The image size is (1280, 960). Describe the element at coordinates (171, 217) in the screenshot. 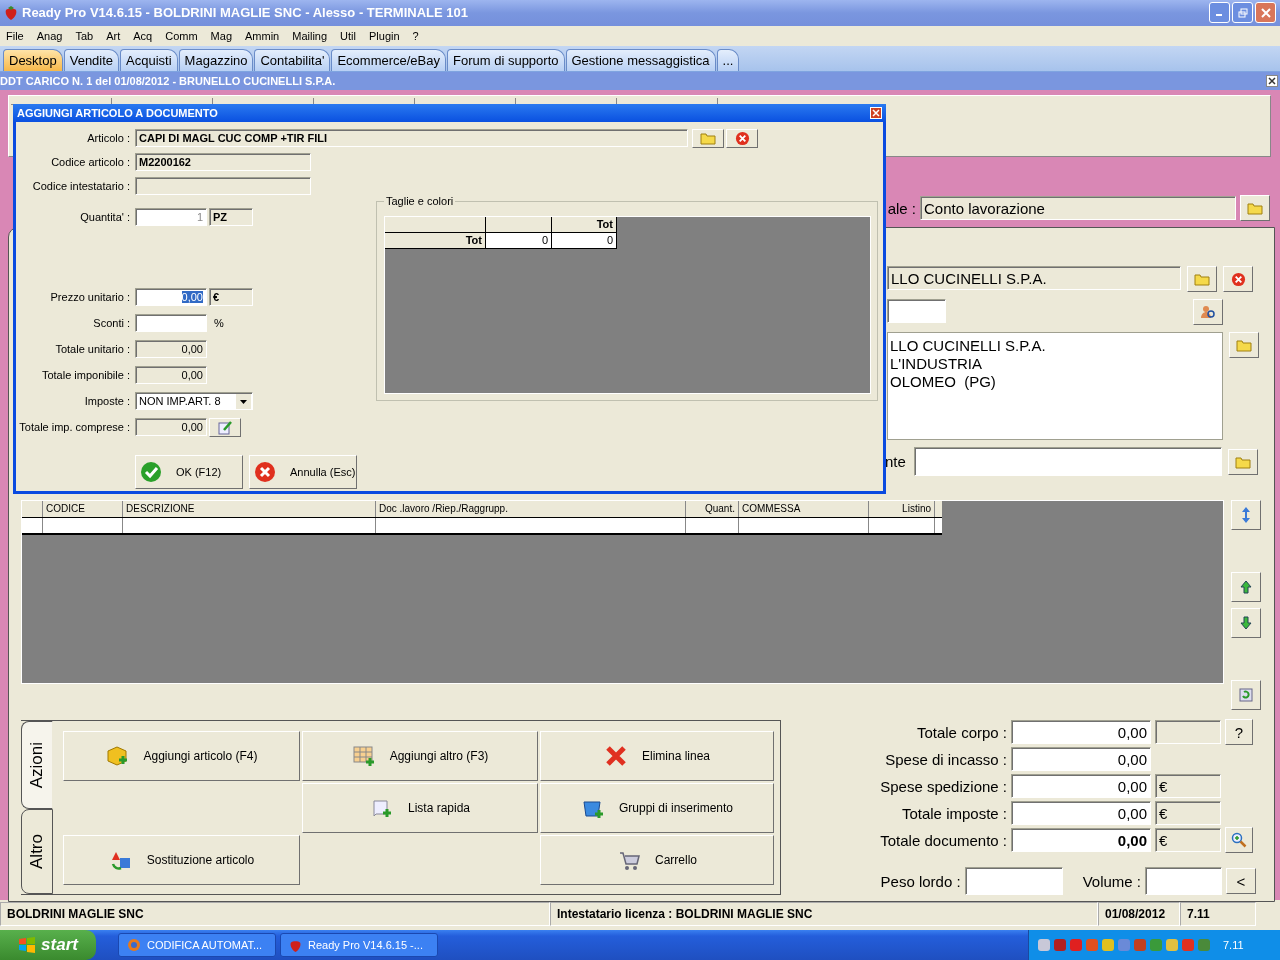

I see `quantity-field: 1` at that location.